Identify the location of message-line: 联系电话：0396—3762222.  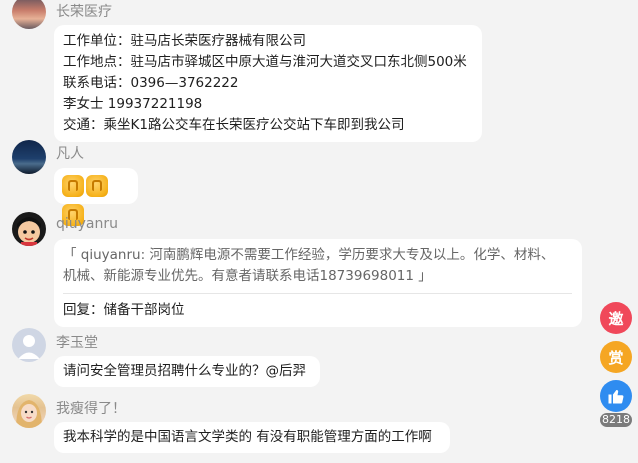
(151, 83).